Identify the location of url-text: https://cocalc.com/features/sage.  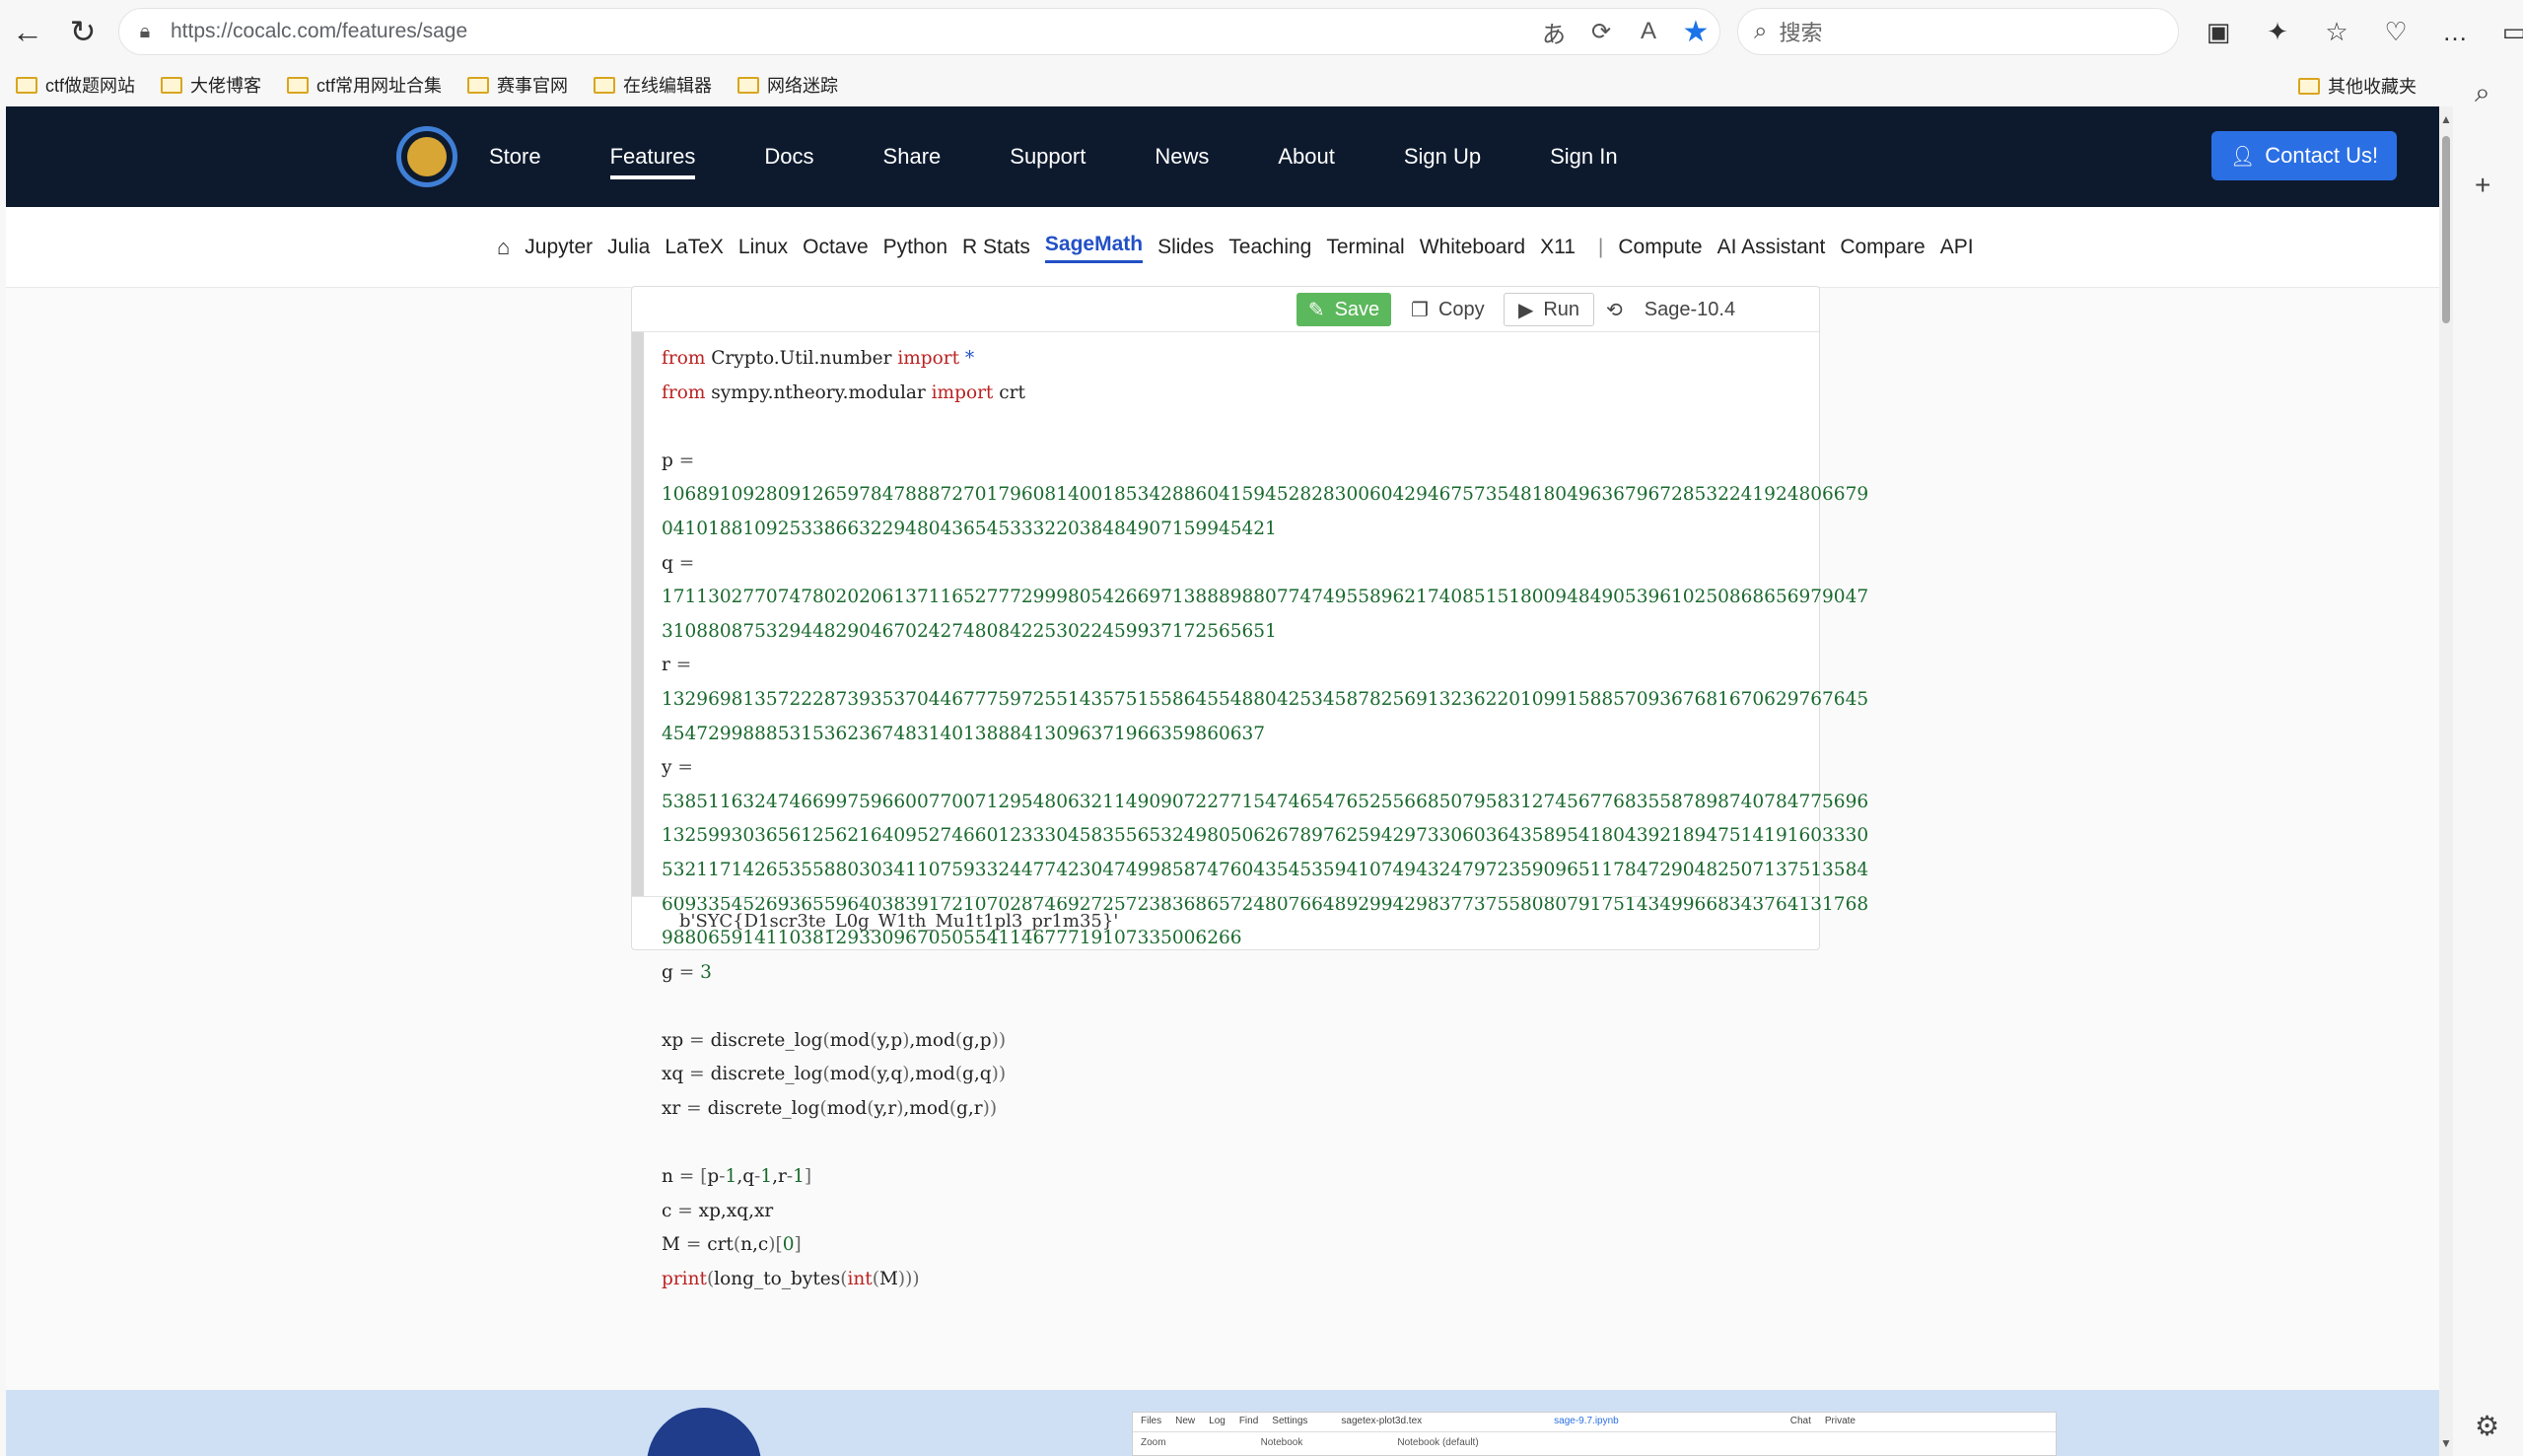
(850, 31).